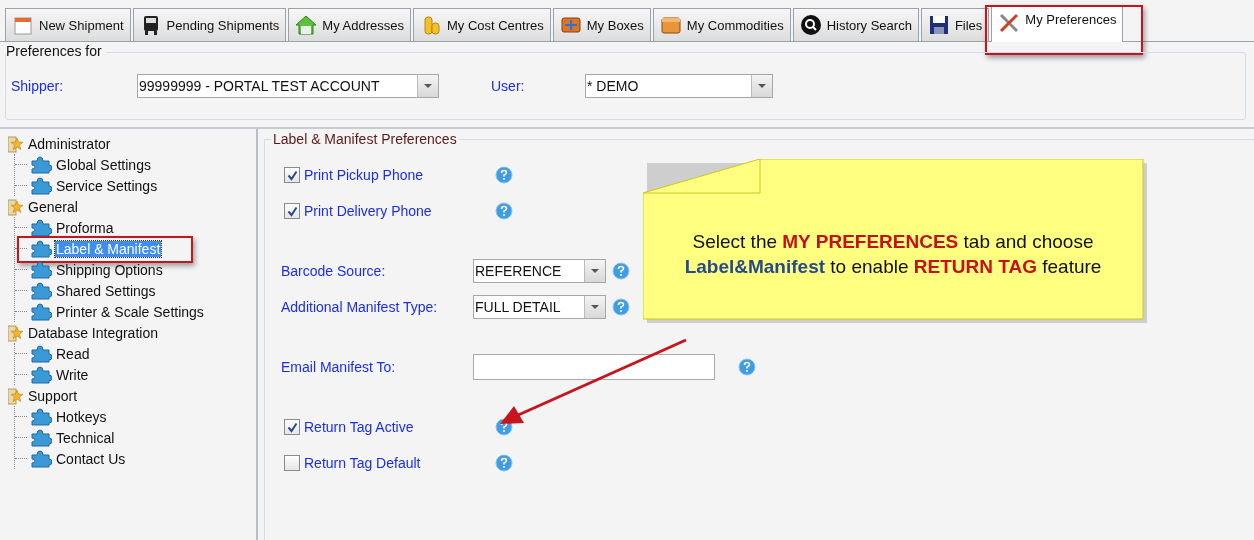  Describe the element at coordinates (338, 367) in the screenshot. I see `field-label: Email Manifest To:` at that location.